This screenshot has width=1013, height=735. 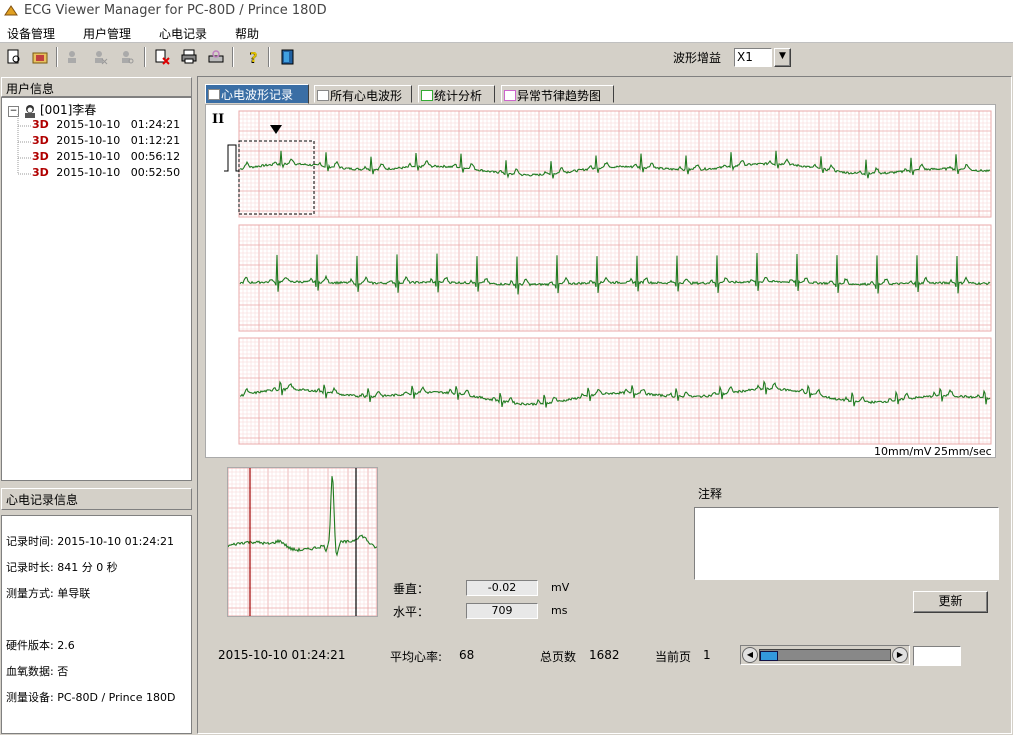 I want to click on scale-label: 10mm/mV, so click(x=903, y=451).